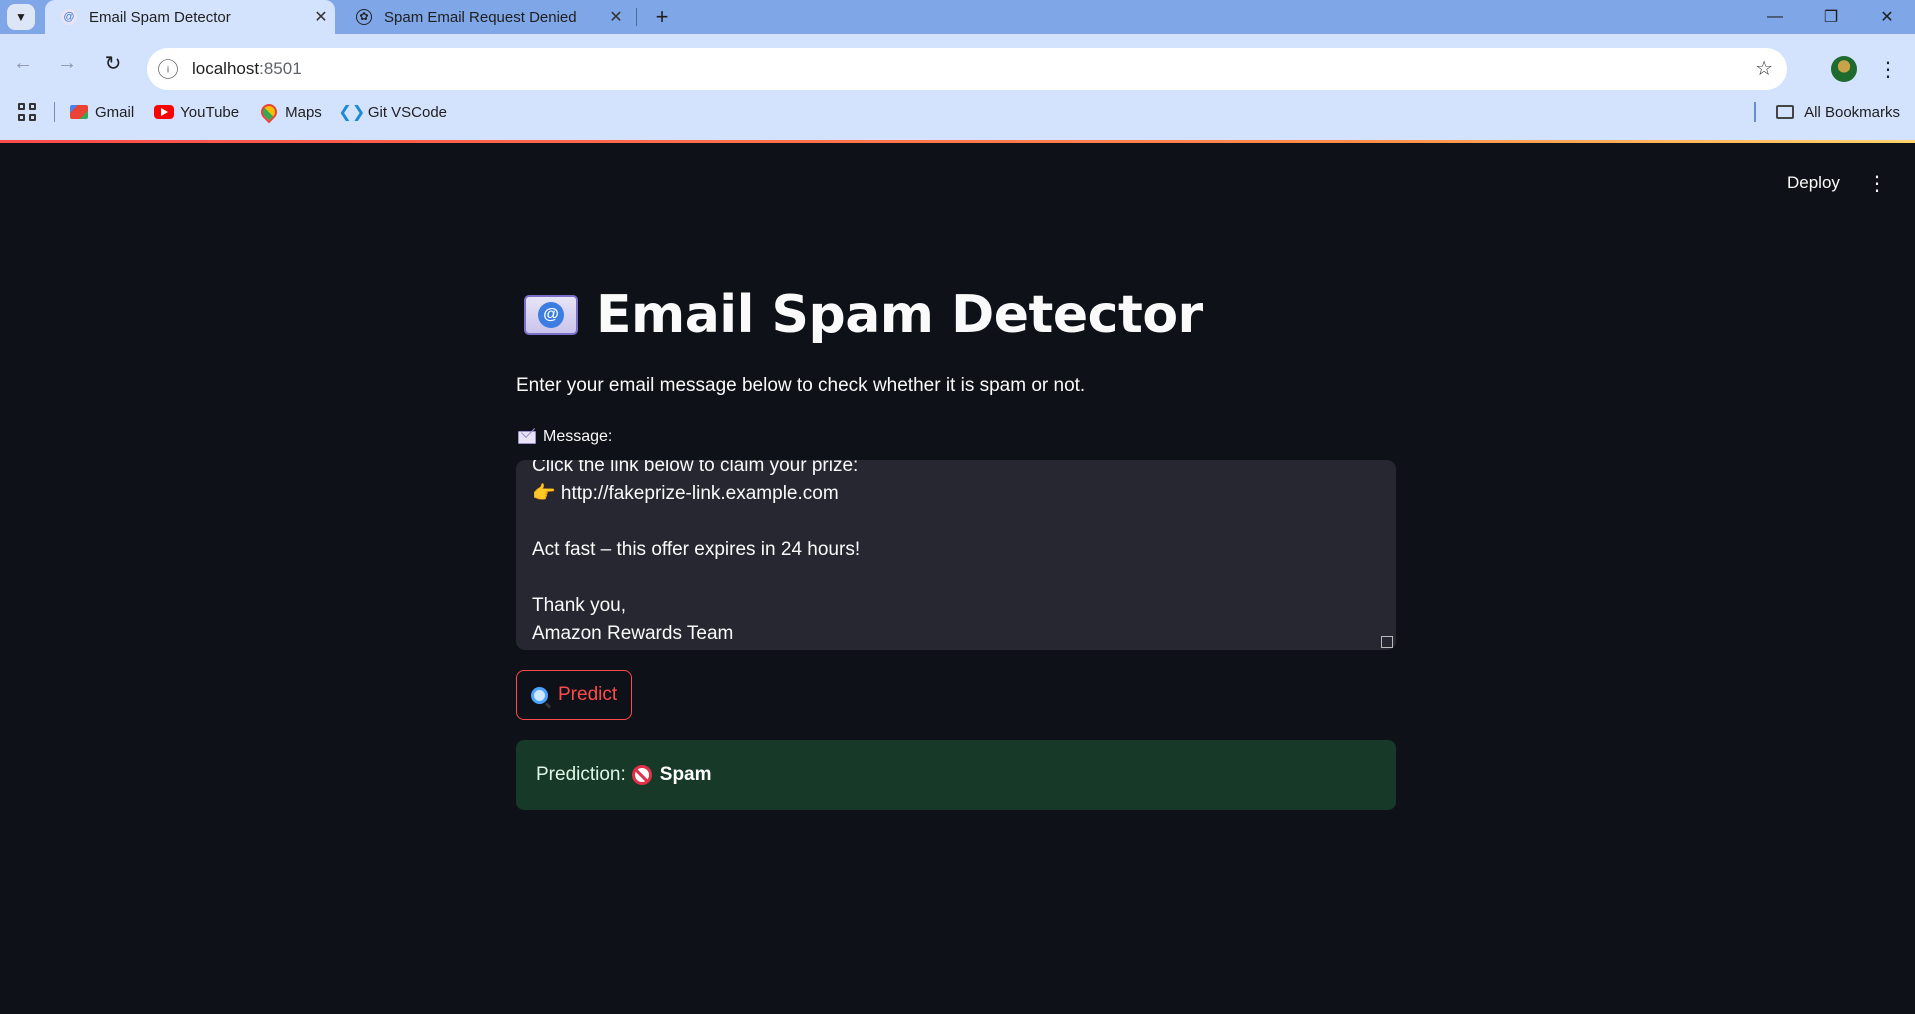  I want to click on bookmark-label: Maps, so click(303, 112).